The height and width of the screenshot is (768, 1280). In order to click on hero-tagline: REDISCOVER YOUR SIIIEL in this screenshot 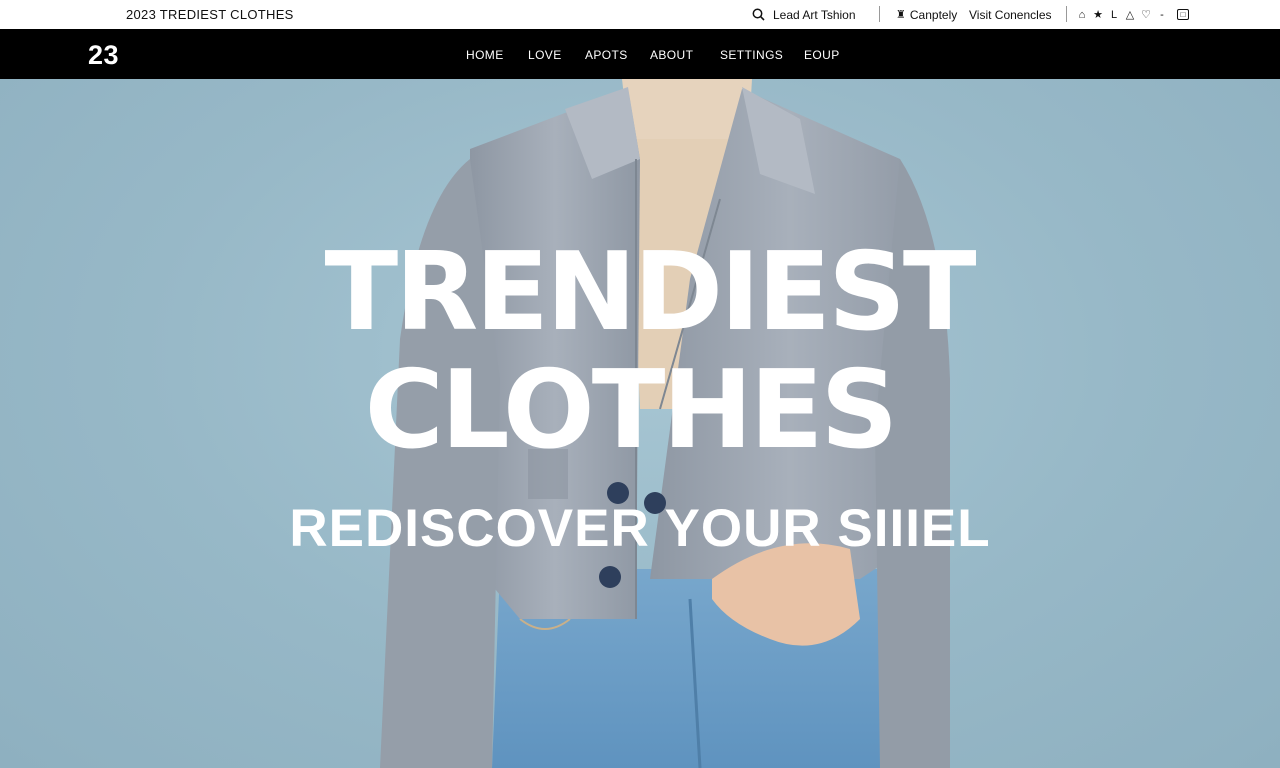, I will do `click(640, 528)`.